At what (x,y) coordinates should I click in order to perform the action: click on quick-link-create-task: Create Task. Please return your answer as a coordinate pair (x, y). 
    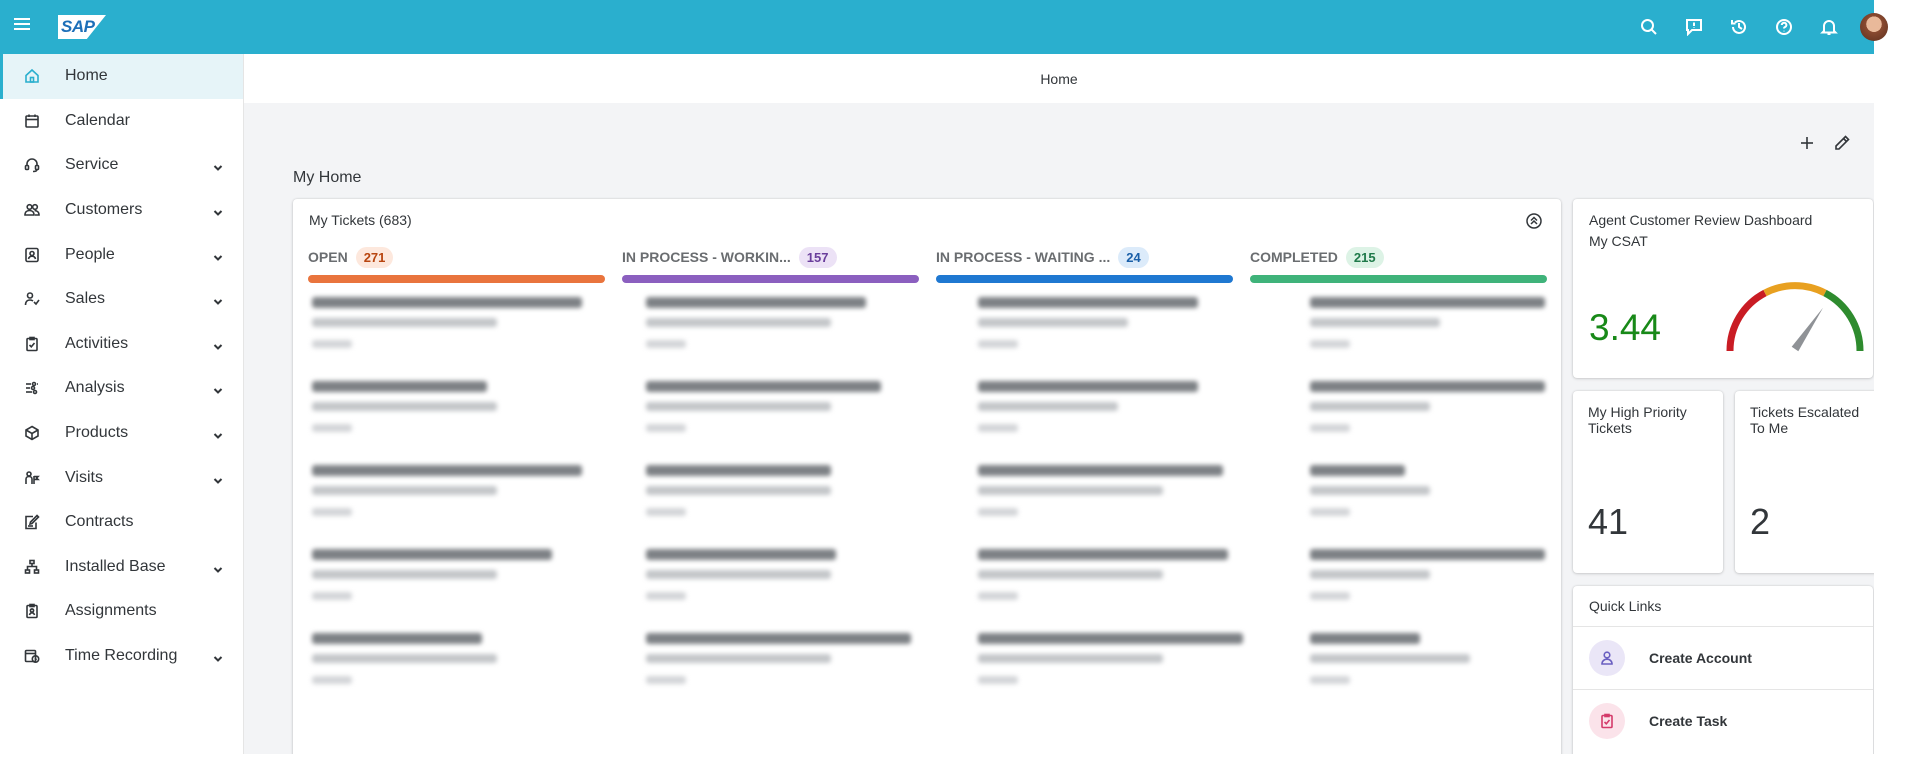
    Looking at the image, I should click on (1723, 720).